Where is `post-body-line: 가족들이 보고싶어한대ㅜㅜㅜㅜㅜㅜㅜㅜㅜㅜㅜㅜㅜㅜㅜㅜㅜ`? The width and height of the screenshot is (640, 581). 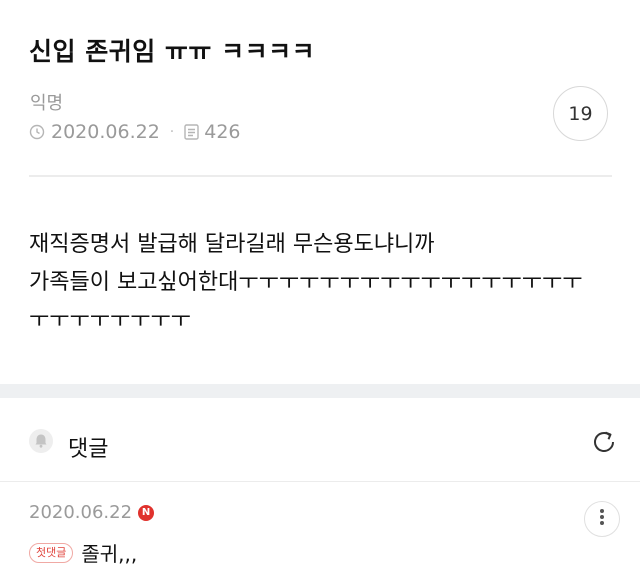 post-body-line: 가족들이 보고싶어한대ㅜㅜㅜㅜㅜㅜㅜㅜㅜㅜㅜㅜㅜㅜㅜㅜㅜ is located at coordinates (306, 282).